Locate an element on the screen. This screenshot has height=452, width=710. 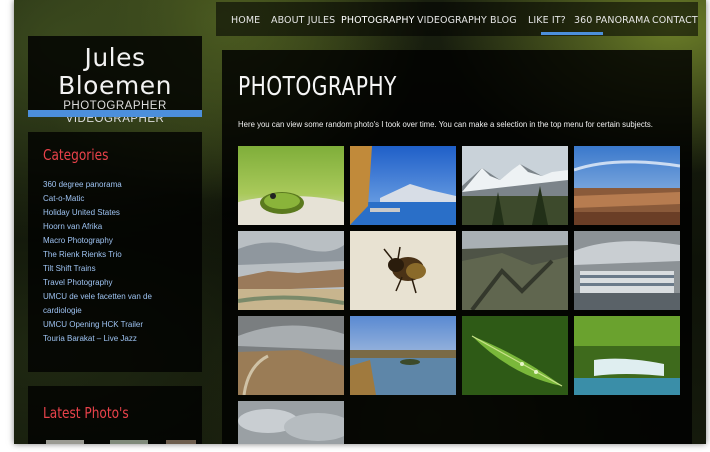
category-item: Travel Photography is located at coordinates (118, 283).